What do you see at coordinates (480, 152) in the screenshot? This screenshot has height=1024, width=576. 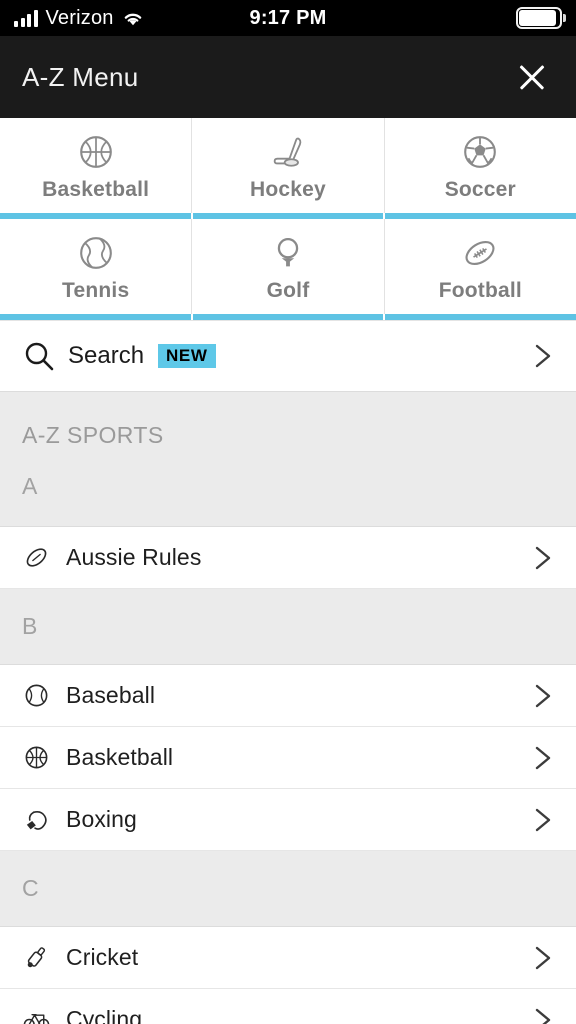 I see `soccer-ball-icon` at bounding box center [480, 152].